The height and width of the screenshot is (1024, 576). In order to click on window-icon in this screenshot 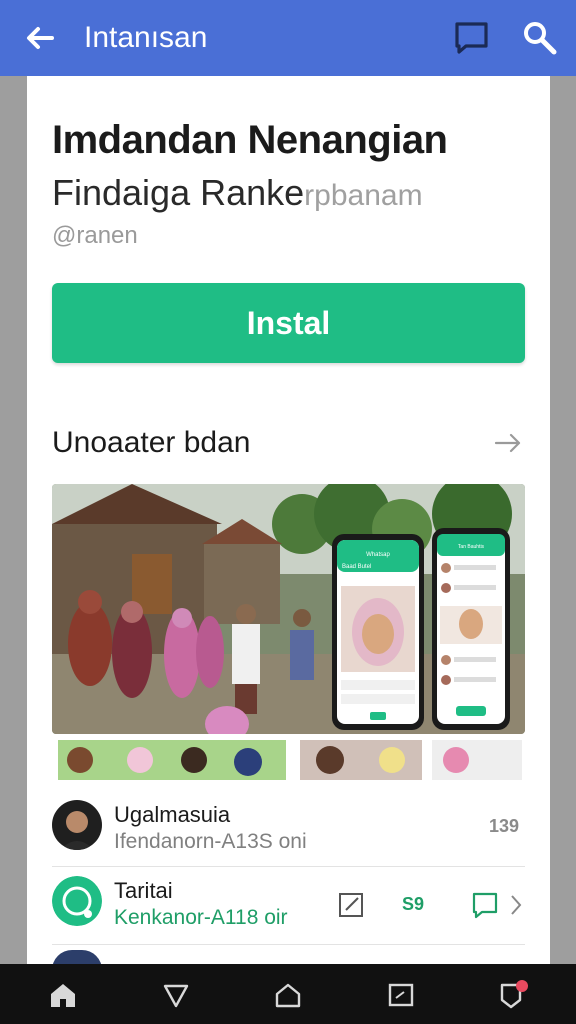, I will do `click(401, 995)`.